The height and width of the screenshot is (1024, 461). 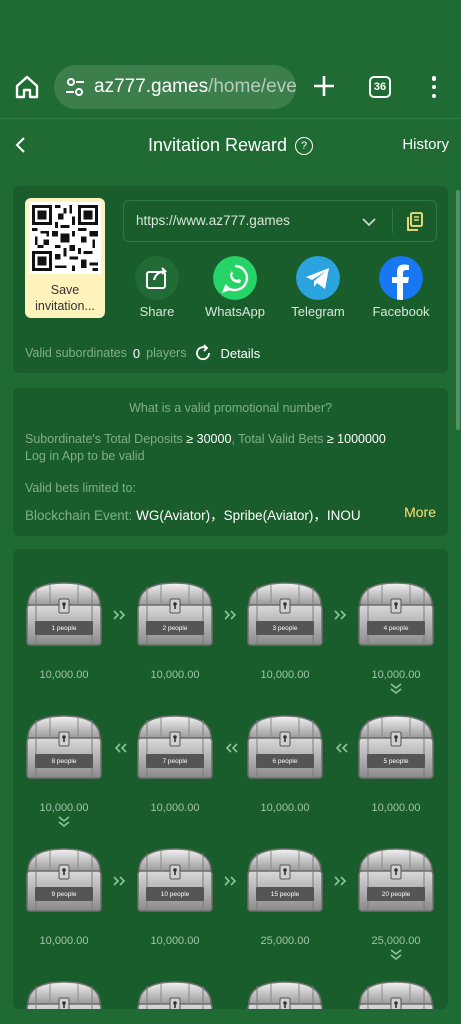 I want to click on valid-label: Valid subordinates, so click(x=76, y=353).